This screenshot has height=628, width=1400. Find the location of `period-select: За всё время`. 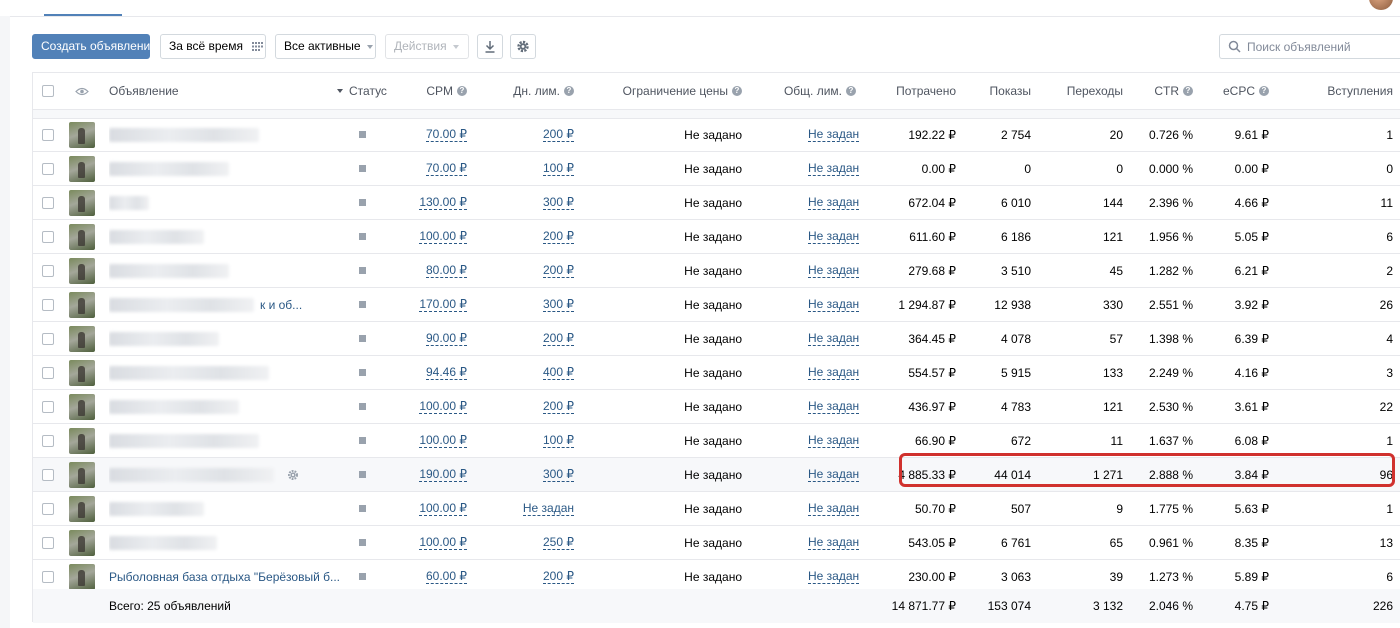

period-select: За всё время is located at coordinates (213, 46).